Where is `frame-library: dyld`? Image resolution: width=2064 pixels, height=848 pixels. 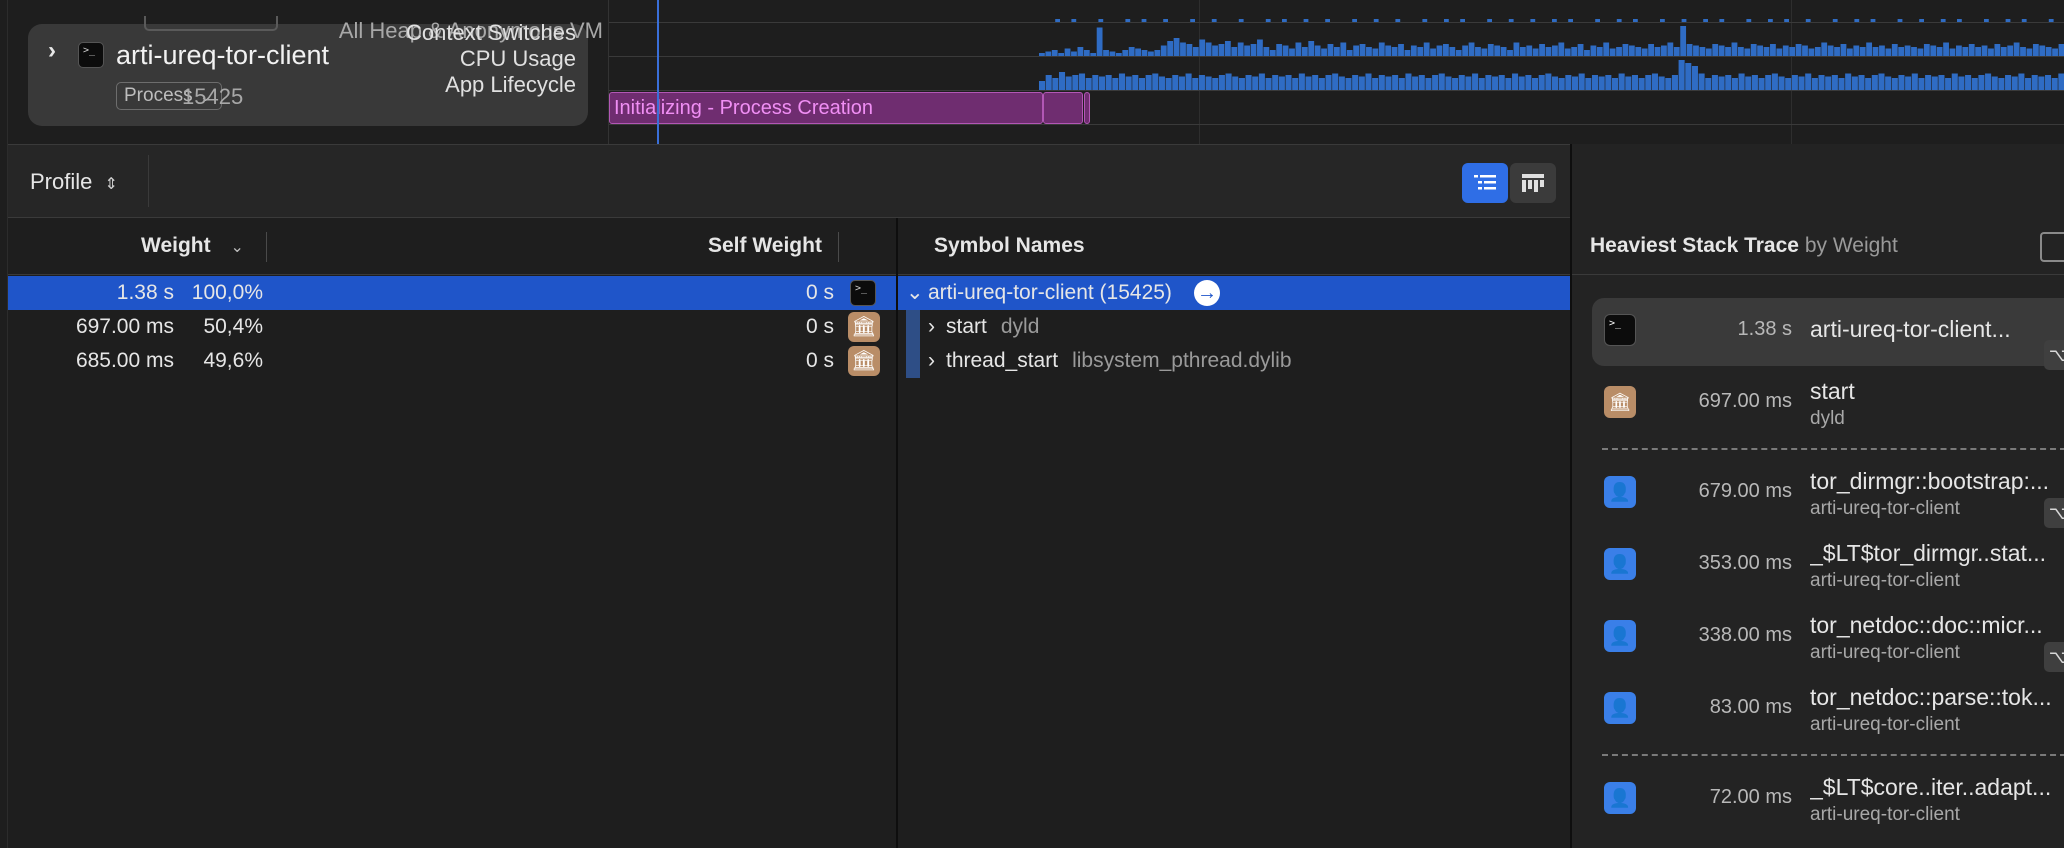 frame-library: dyld is located at coordinates (1827, 418).